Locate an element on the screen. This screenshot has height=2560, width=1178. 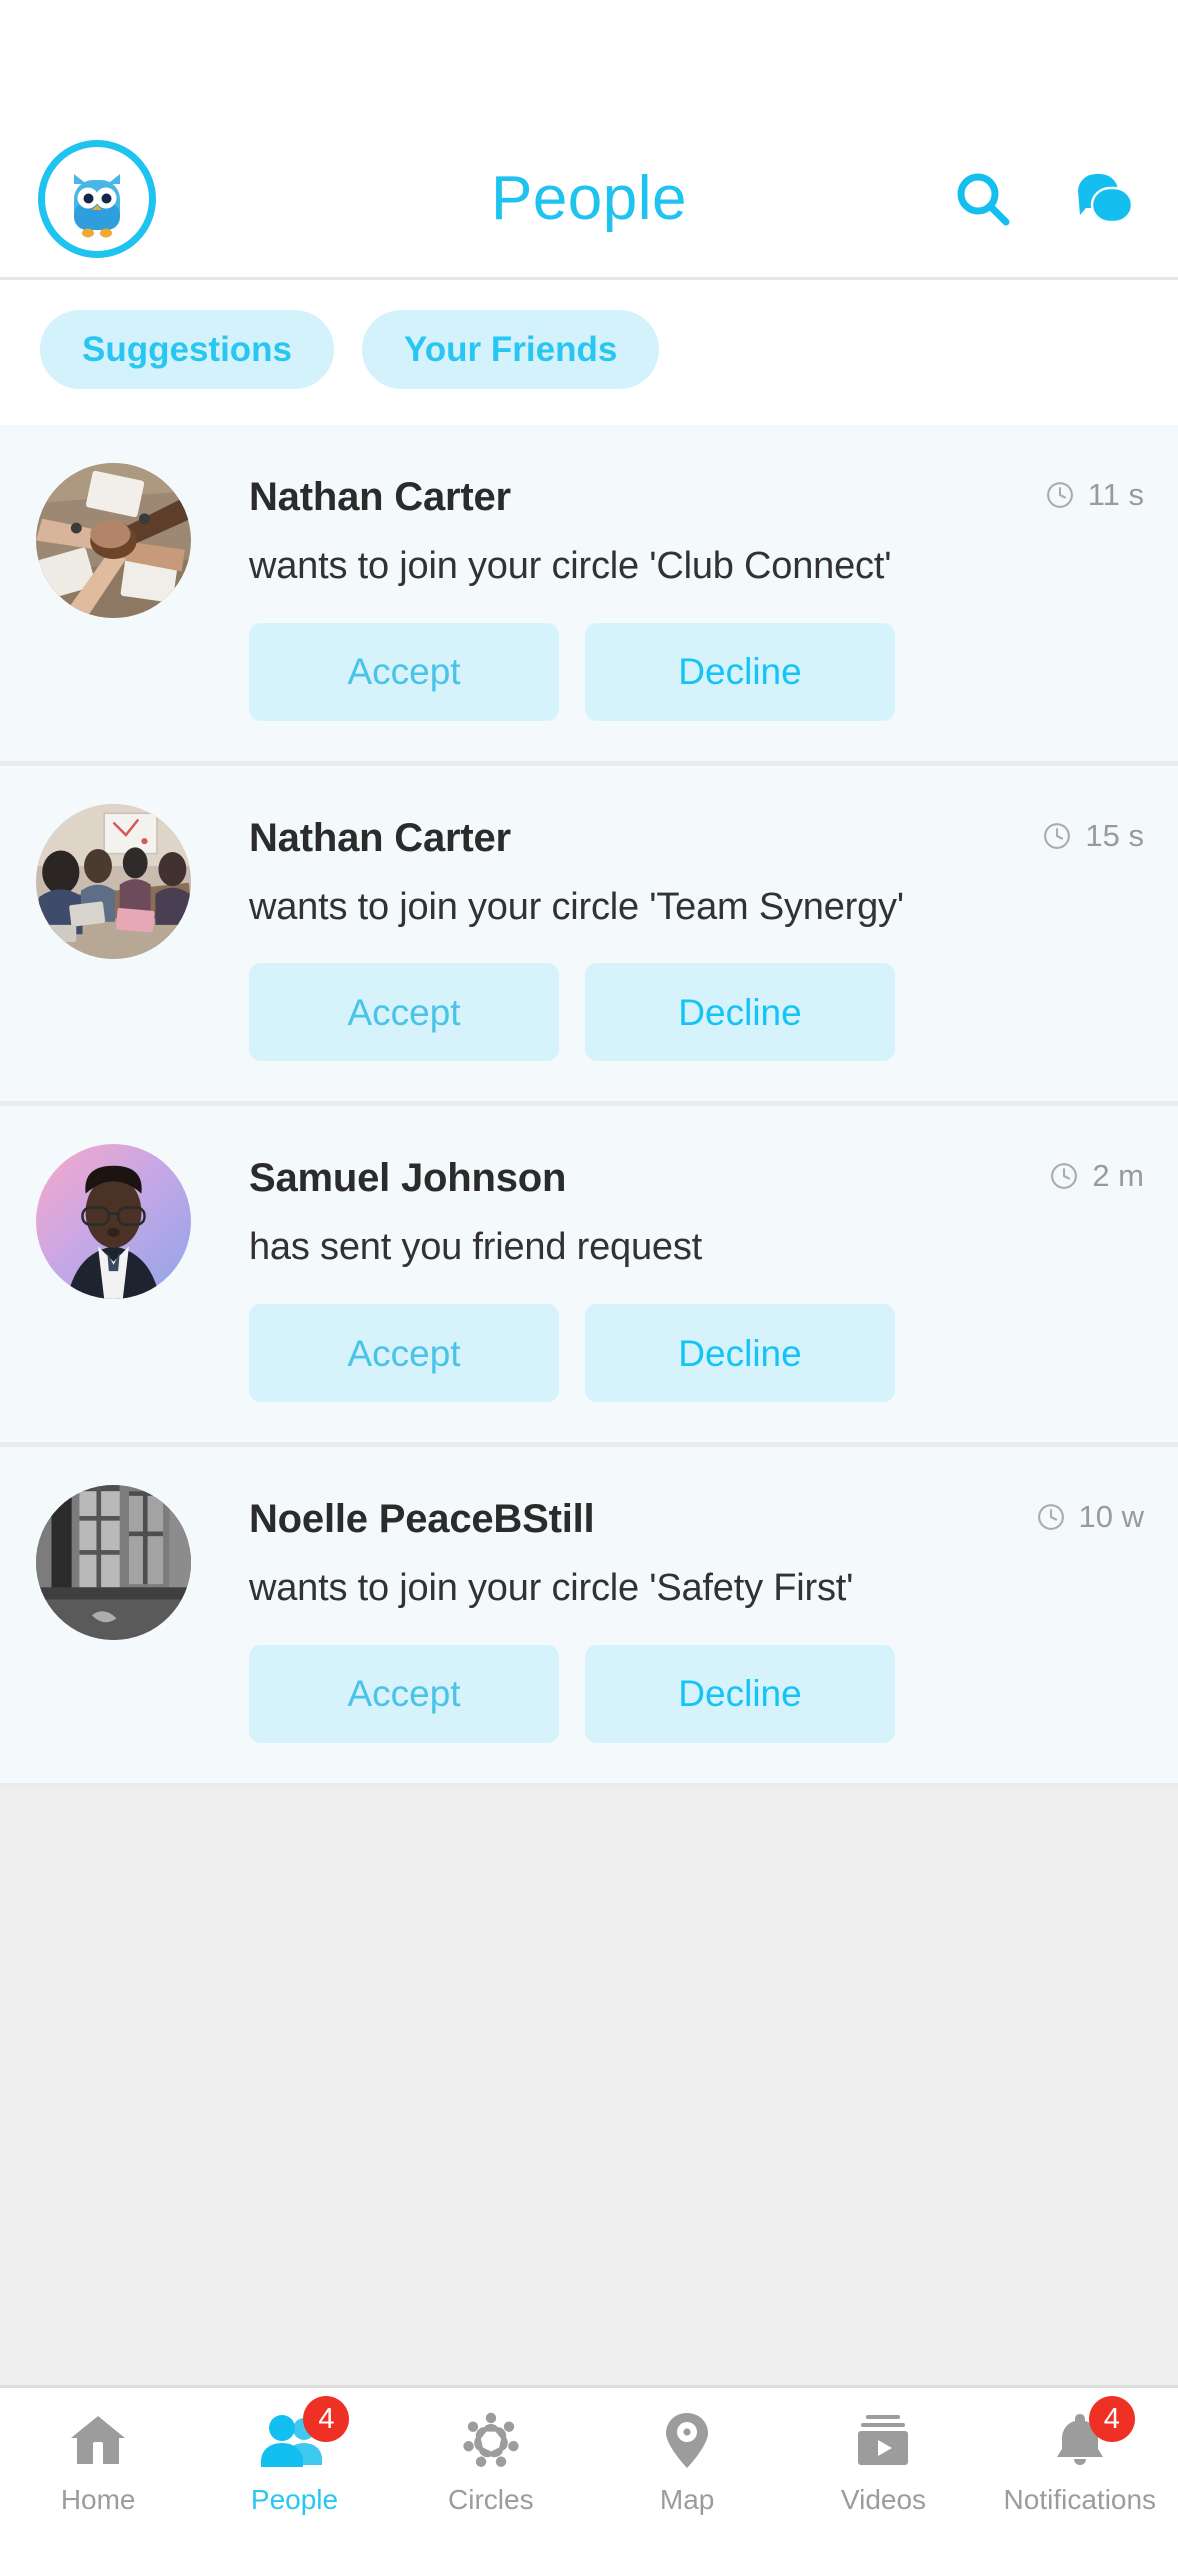
request-message: wants to join your circle 'Safety First' is located at coordinates (551, 1588).